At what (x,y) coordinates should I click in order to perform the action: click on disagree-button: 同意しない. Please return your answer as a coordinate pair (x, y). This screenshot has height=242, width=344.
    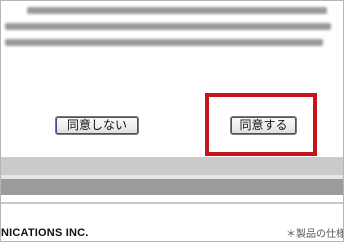
    Looking at the image, I should click on (97, 125).